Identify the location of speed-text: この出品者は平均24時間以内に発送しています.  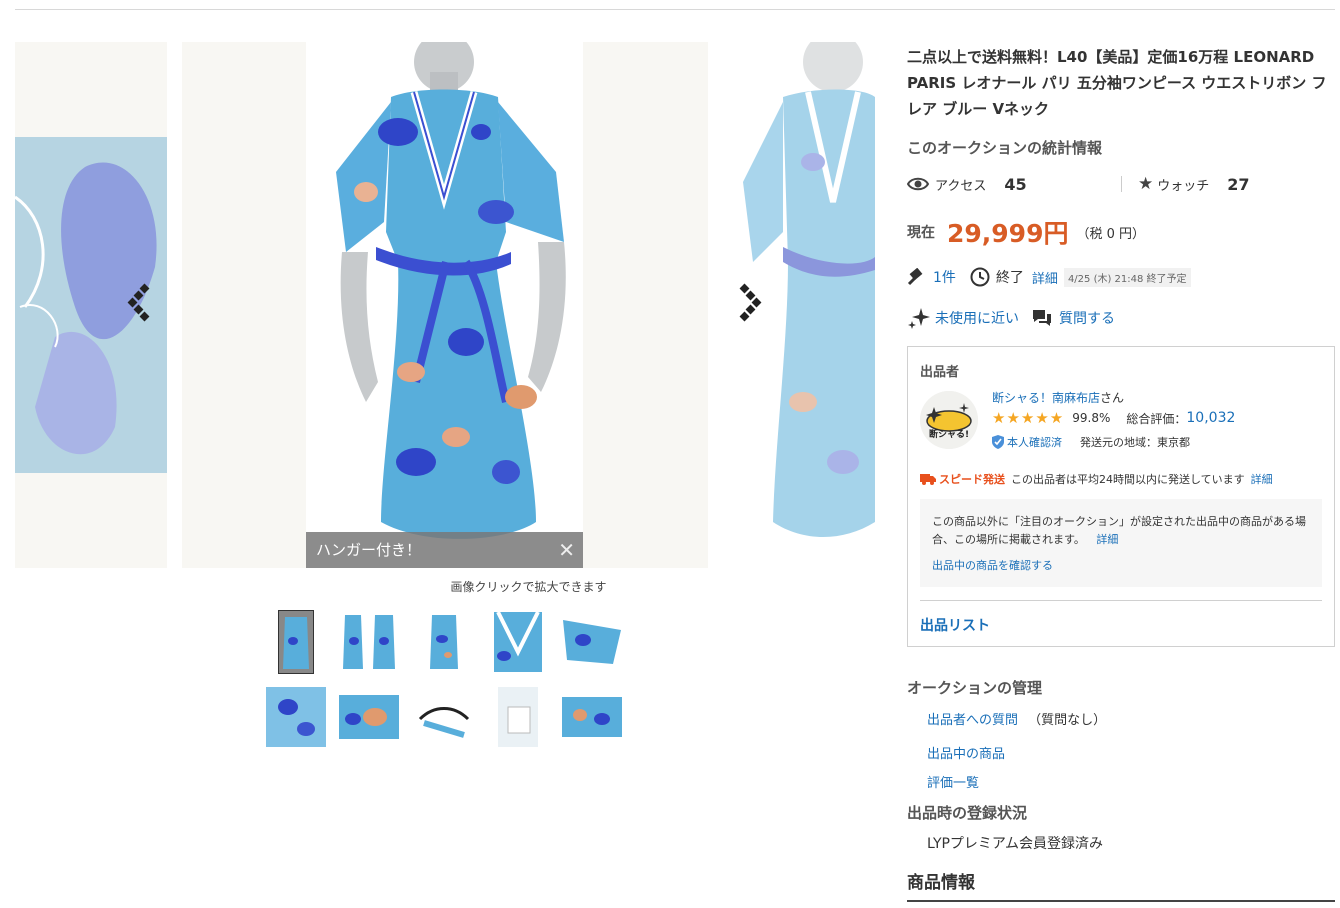
(1128, 479).